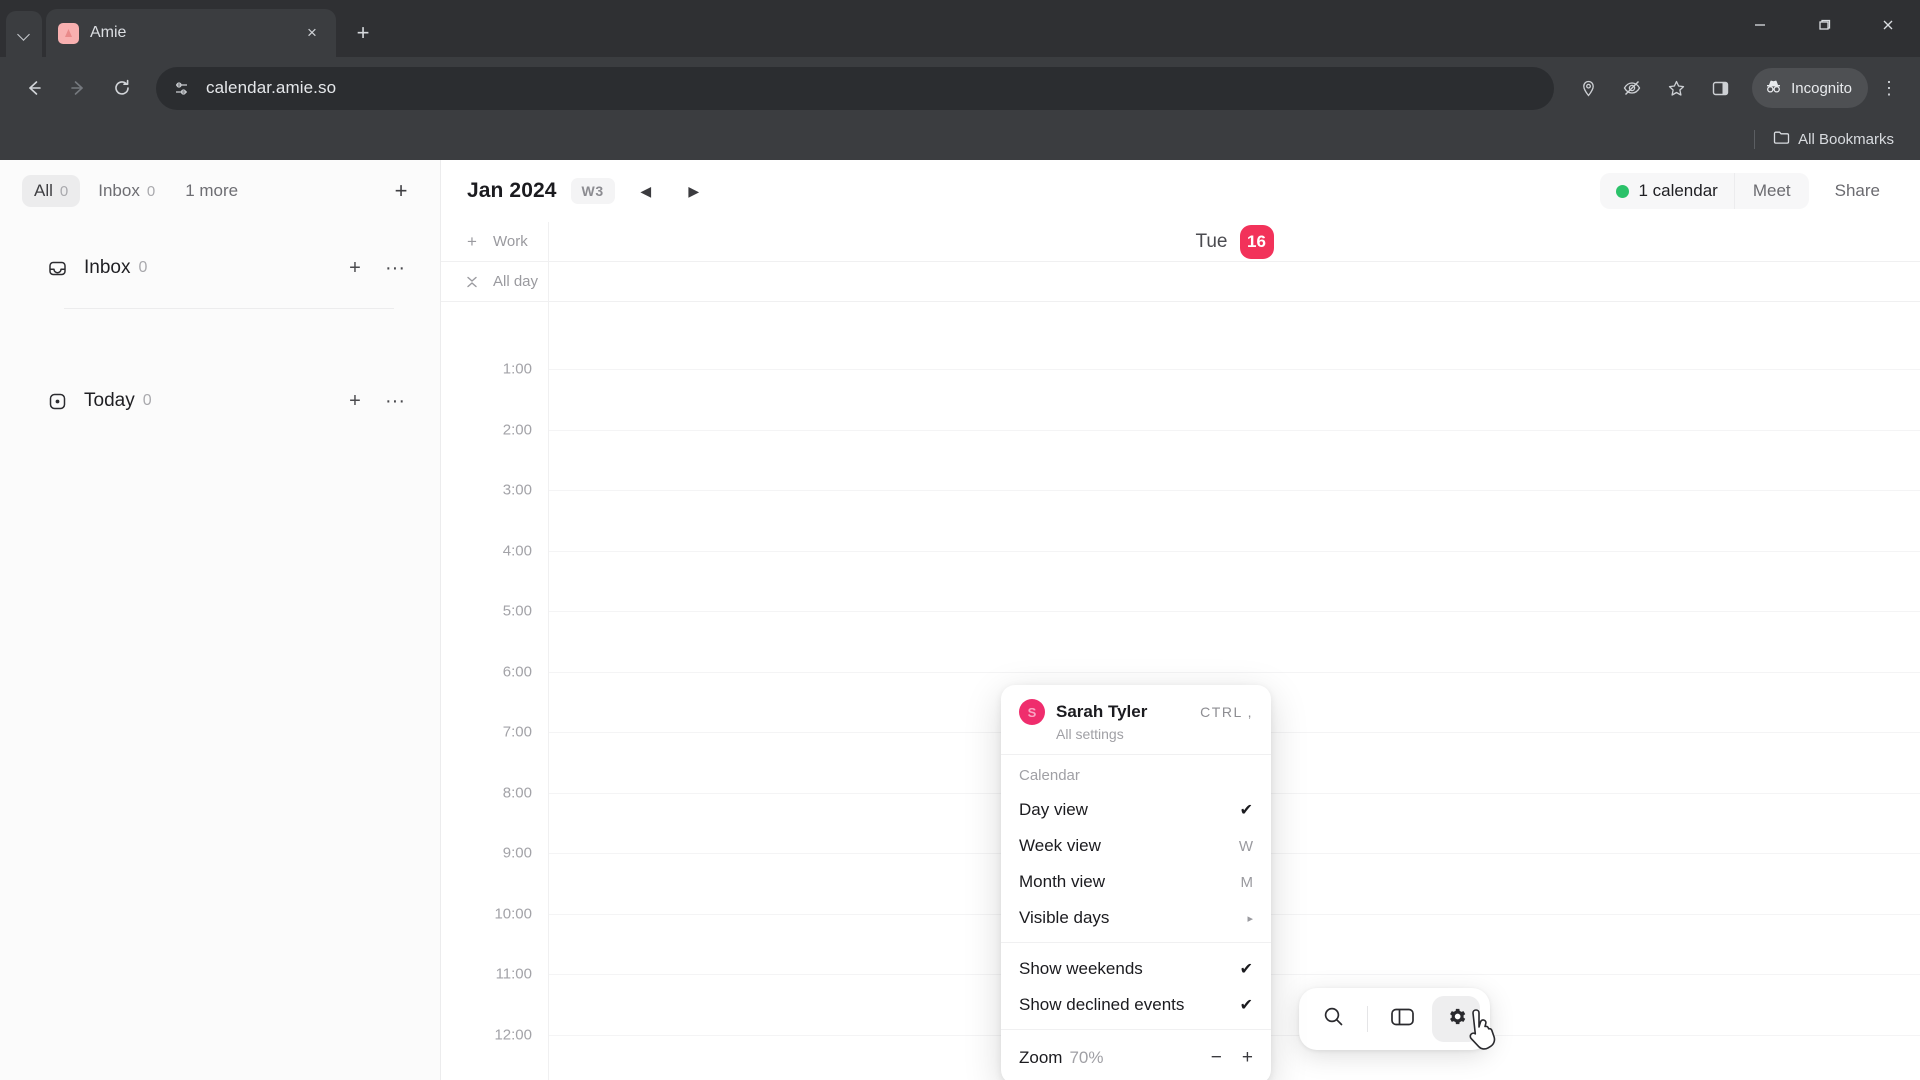 The image size is (1920, 1080). Describe the element at coordinates (1250, 918) in the screenshot. I see `chevron-right-icon: ▸` at that location.